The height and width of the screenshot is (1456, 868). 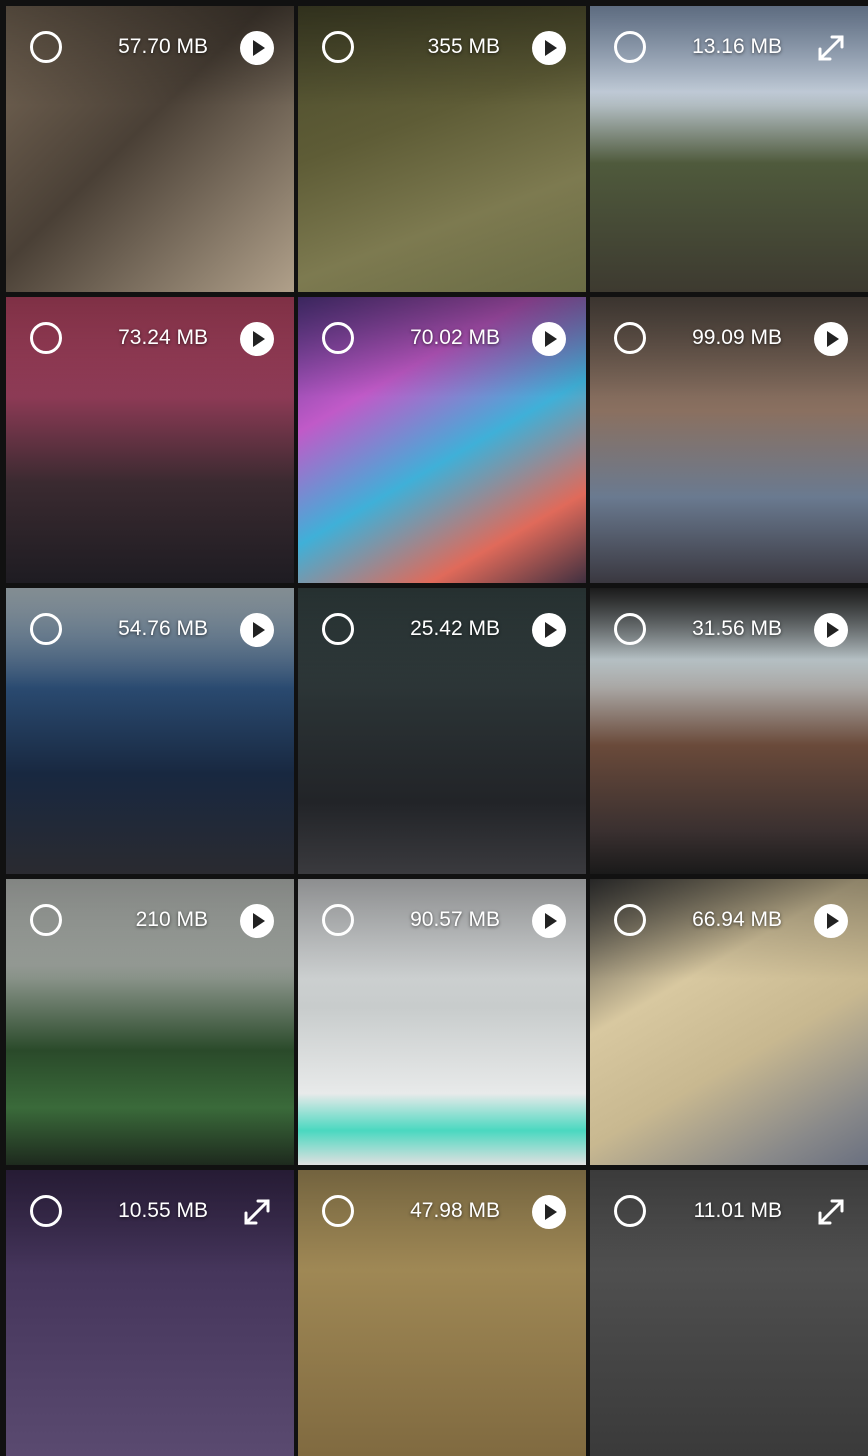 I want to click on file-size-label: 25.42 MB, so click(x=455, y=628).